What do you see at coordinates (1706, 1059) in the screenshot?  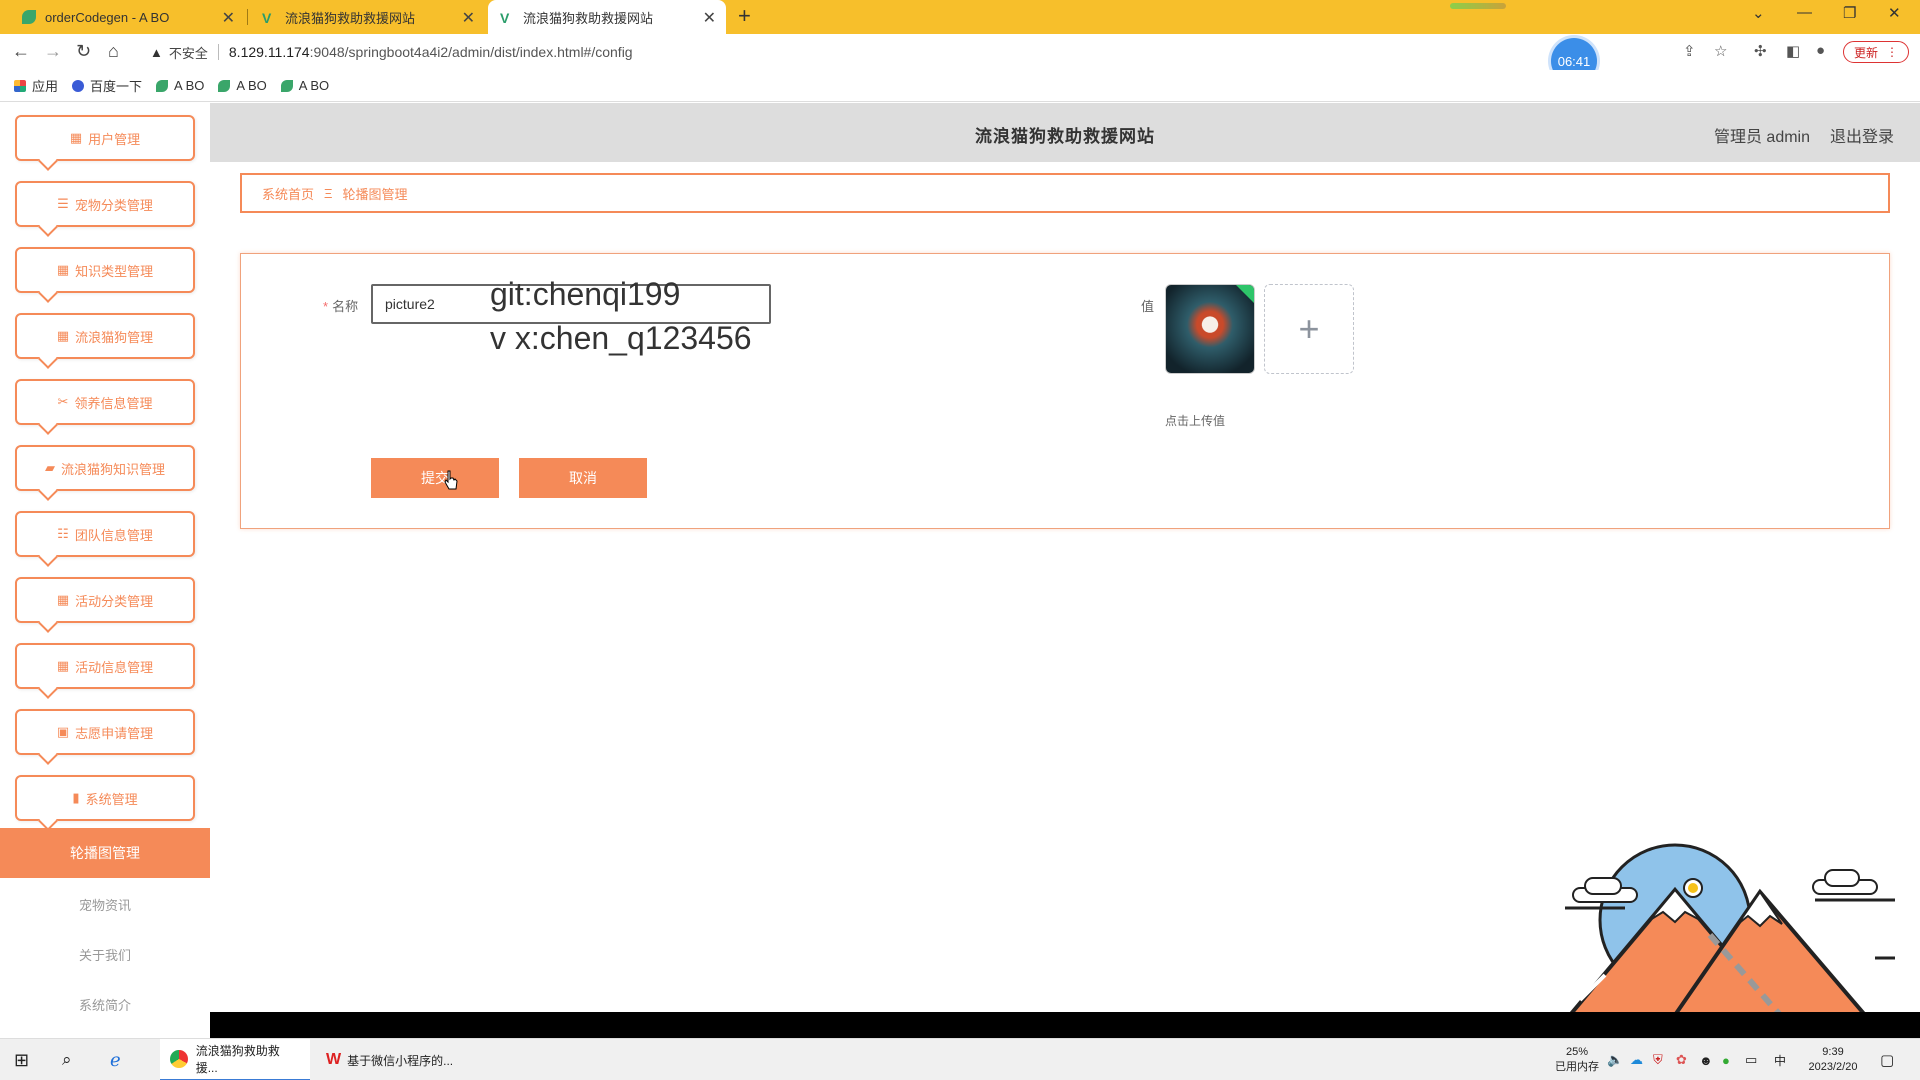 I see `qq-tray-icon: ☻` at bounding box center [1706, 1059].